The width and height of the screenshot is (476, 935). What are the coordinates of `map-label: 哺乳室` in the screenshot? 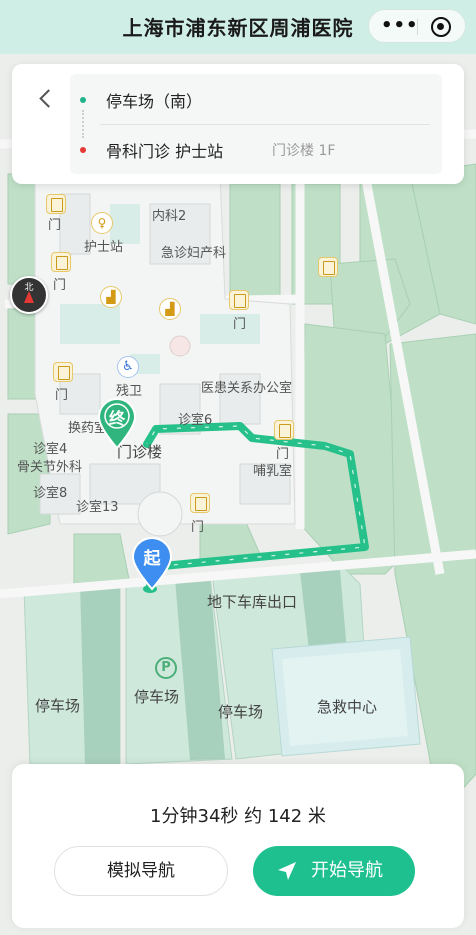 It's located at (273, 471).